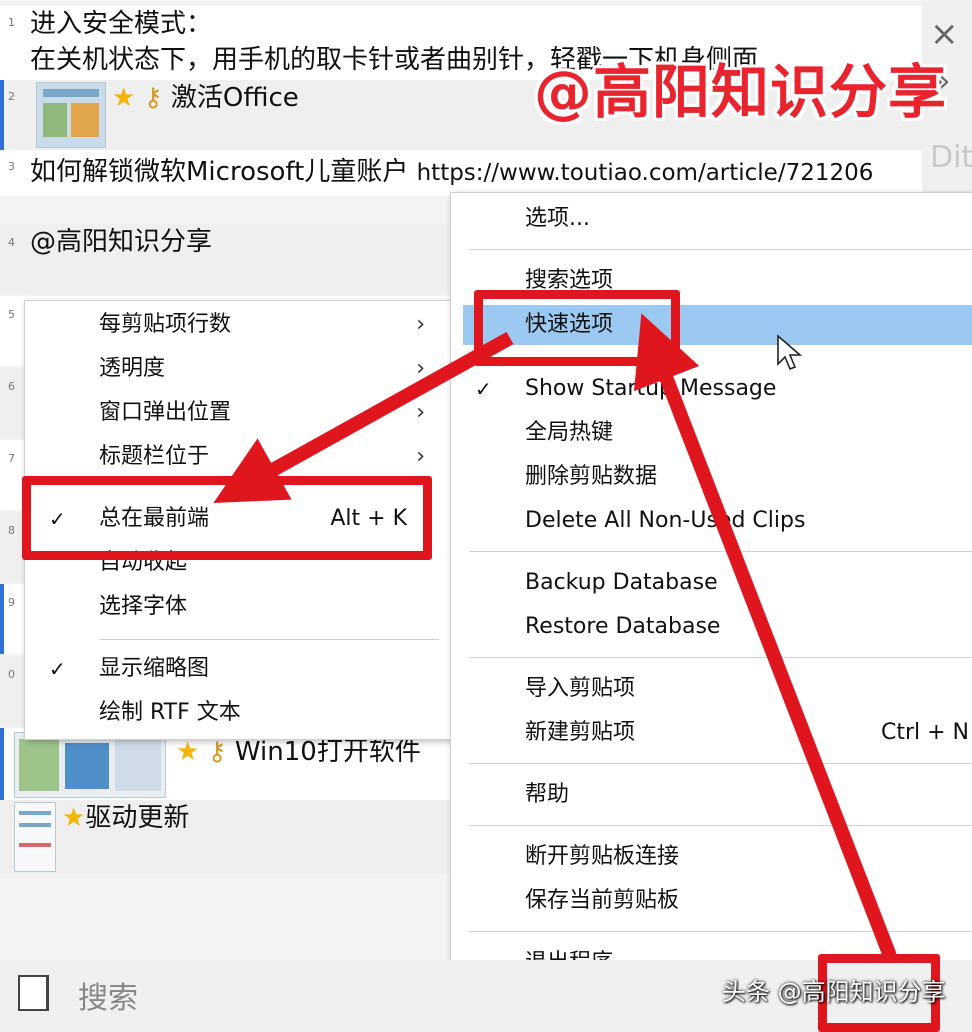  What do you see at coordinates (327, 752) in the screenshot?
I see `clip-text: Win10打开软件` at bounding box center [327, 752].